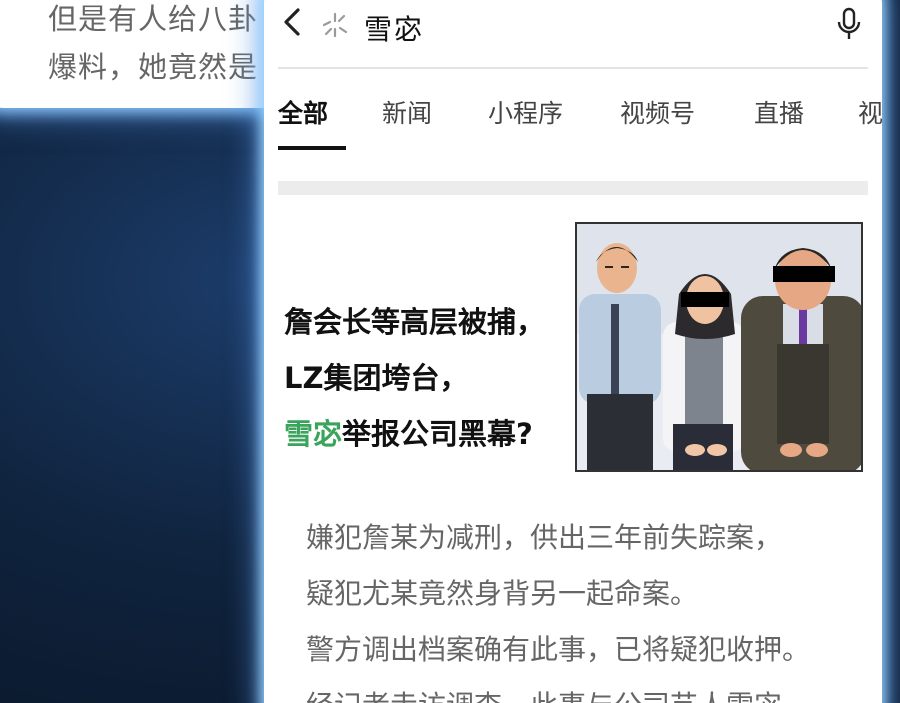 The height and width of the screenshot is (703, 900). I want to click on tab-all: 全部, so click(303, 112).